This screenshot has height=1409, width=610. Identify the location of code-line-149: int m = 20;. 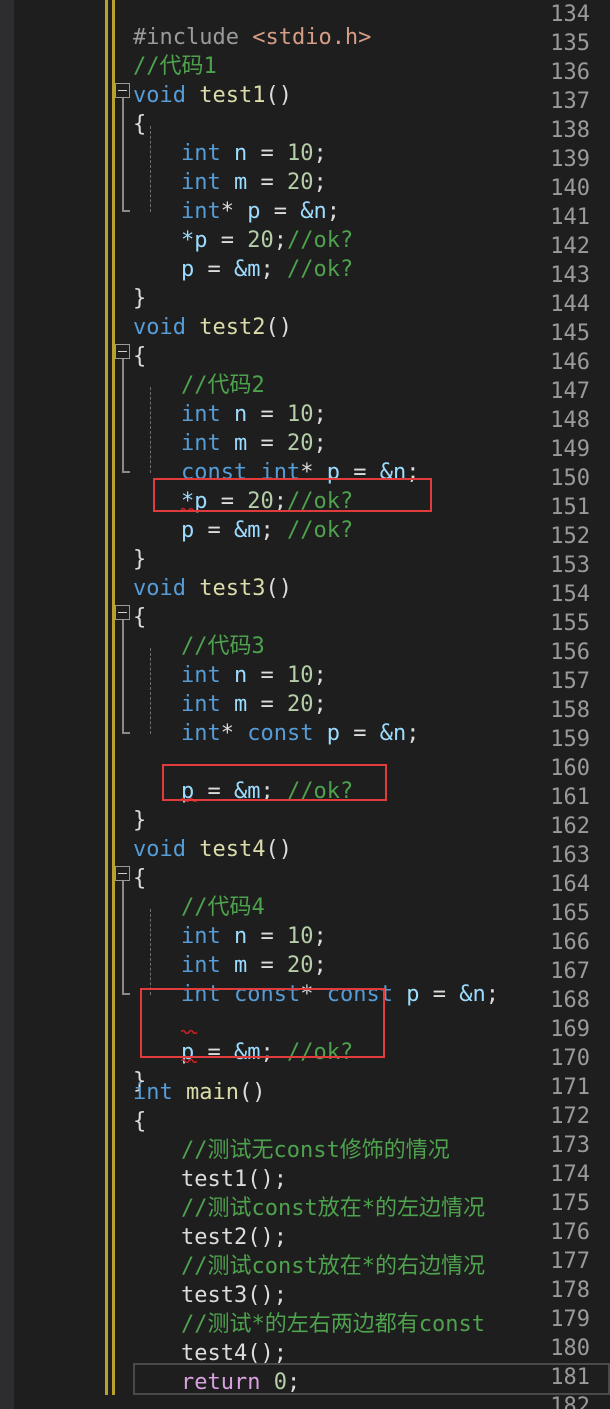
(230, 443).